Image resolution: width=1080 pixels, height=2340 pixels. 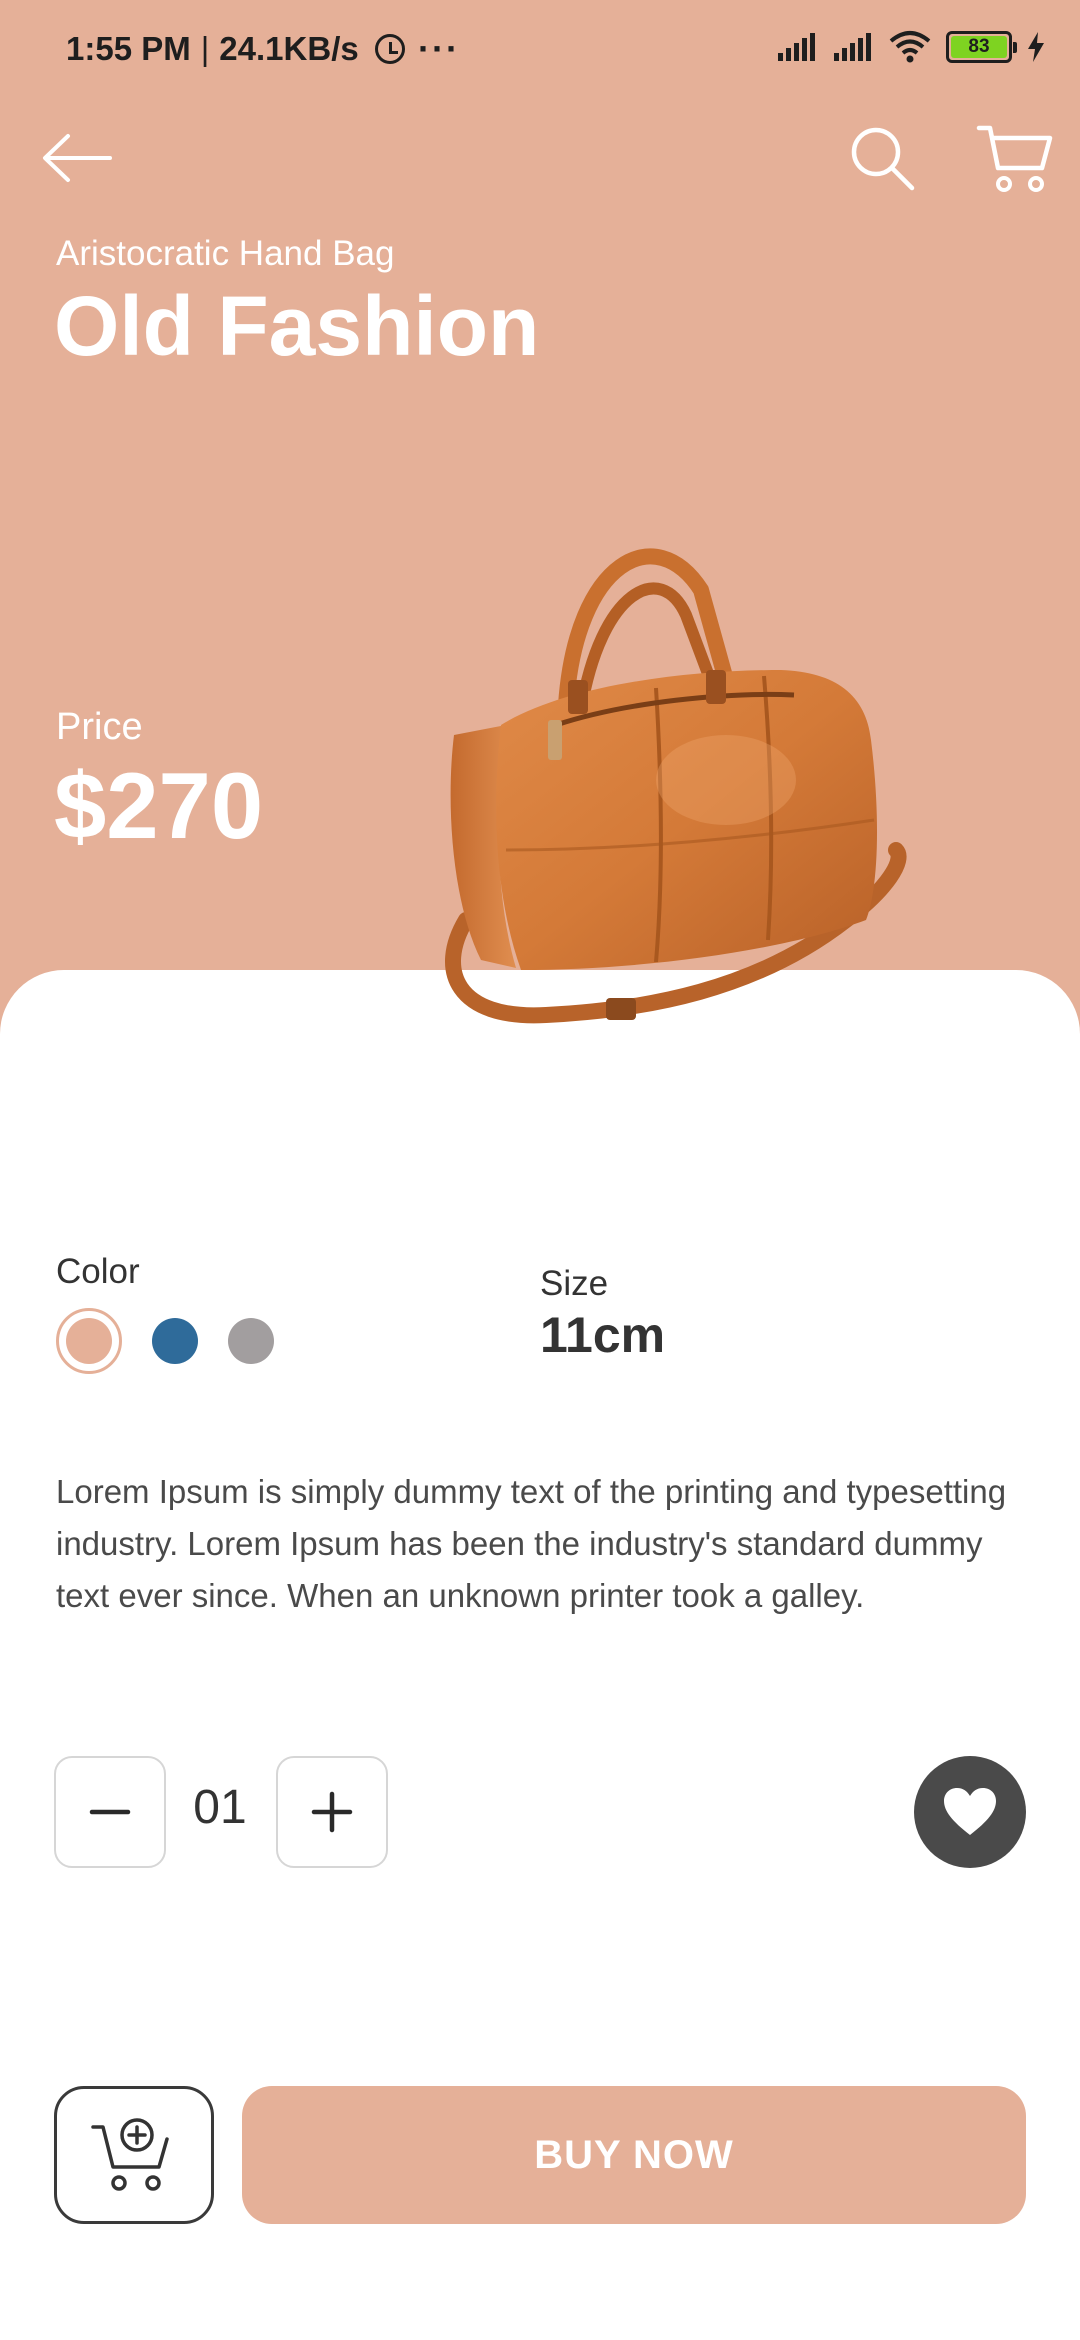 I want to click on buy-now-button: BUY NOW, so click(x=634, y=2155).